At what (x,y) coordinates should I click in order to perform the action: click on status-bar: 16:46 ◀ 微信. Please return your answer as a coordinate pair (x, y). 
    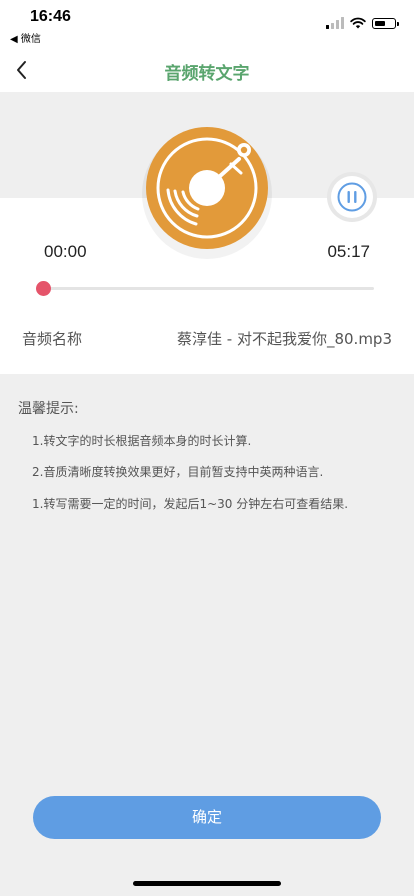
    Looking at the image, I should click on (207, 24).